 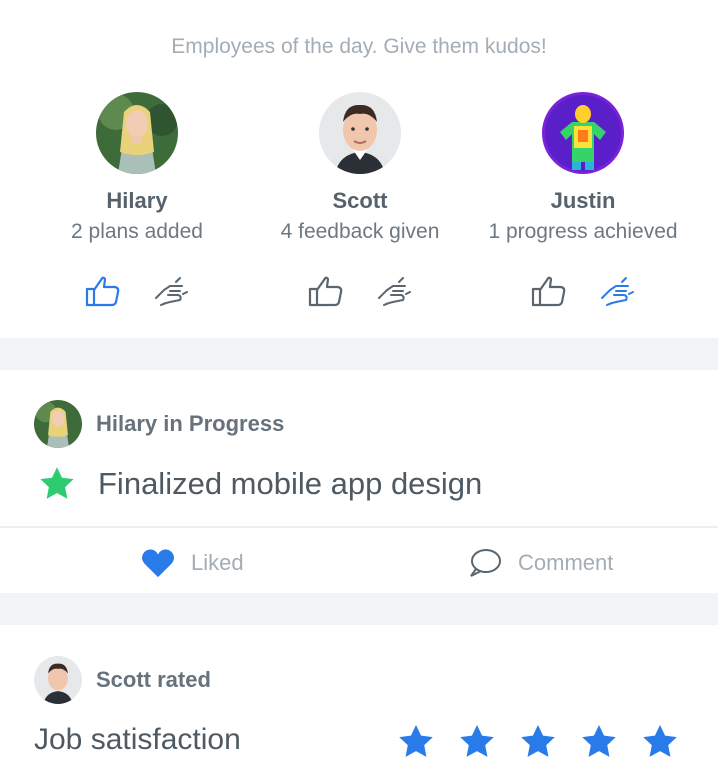 I want to click on like-button: Liked, so click(x=192, y=563).